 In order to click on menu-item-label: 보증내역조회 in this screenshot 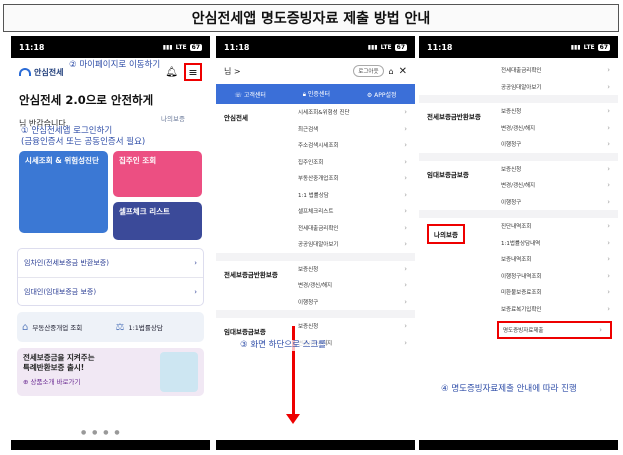, I will do `click(516, 260)`.